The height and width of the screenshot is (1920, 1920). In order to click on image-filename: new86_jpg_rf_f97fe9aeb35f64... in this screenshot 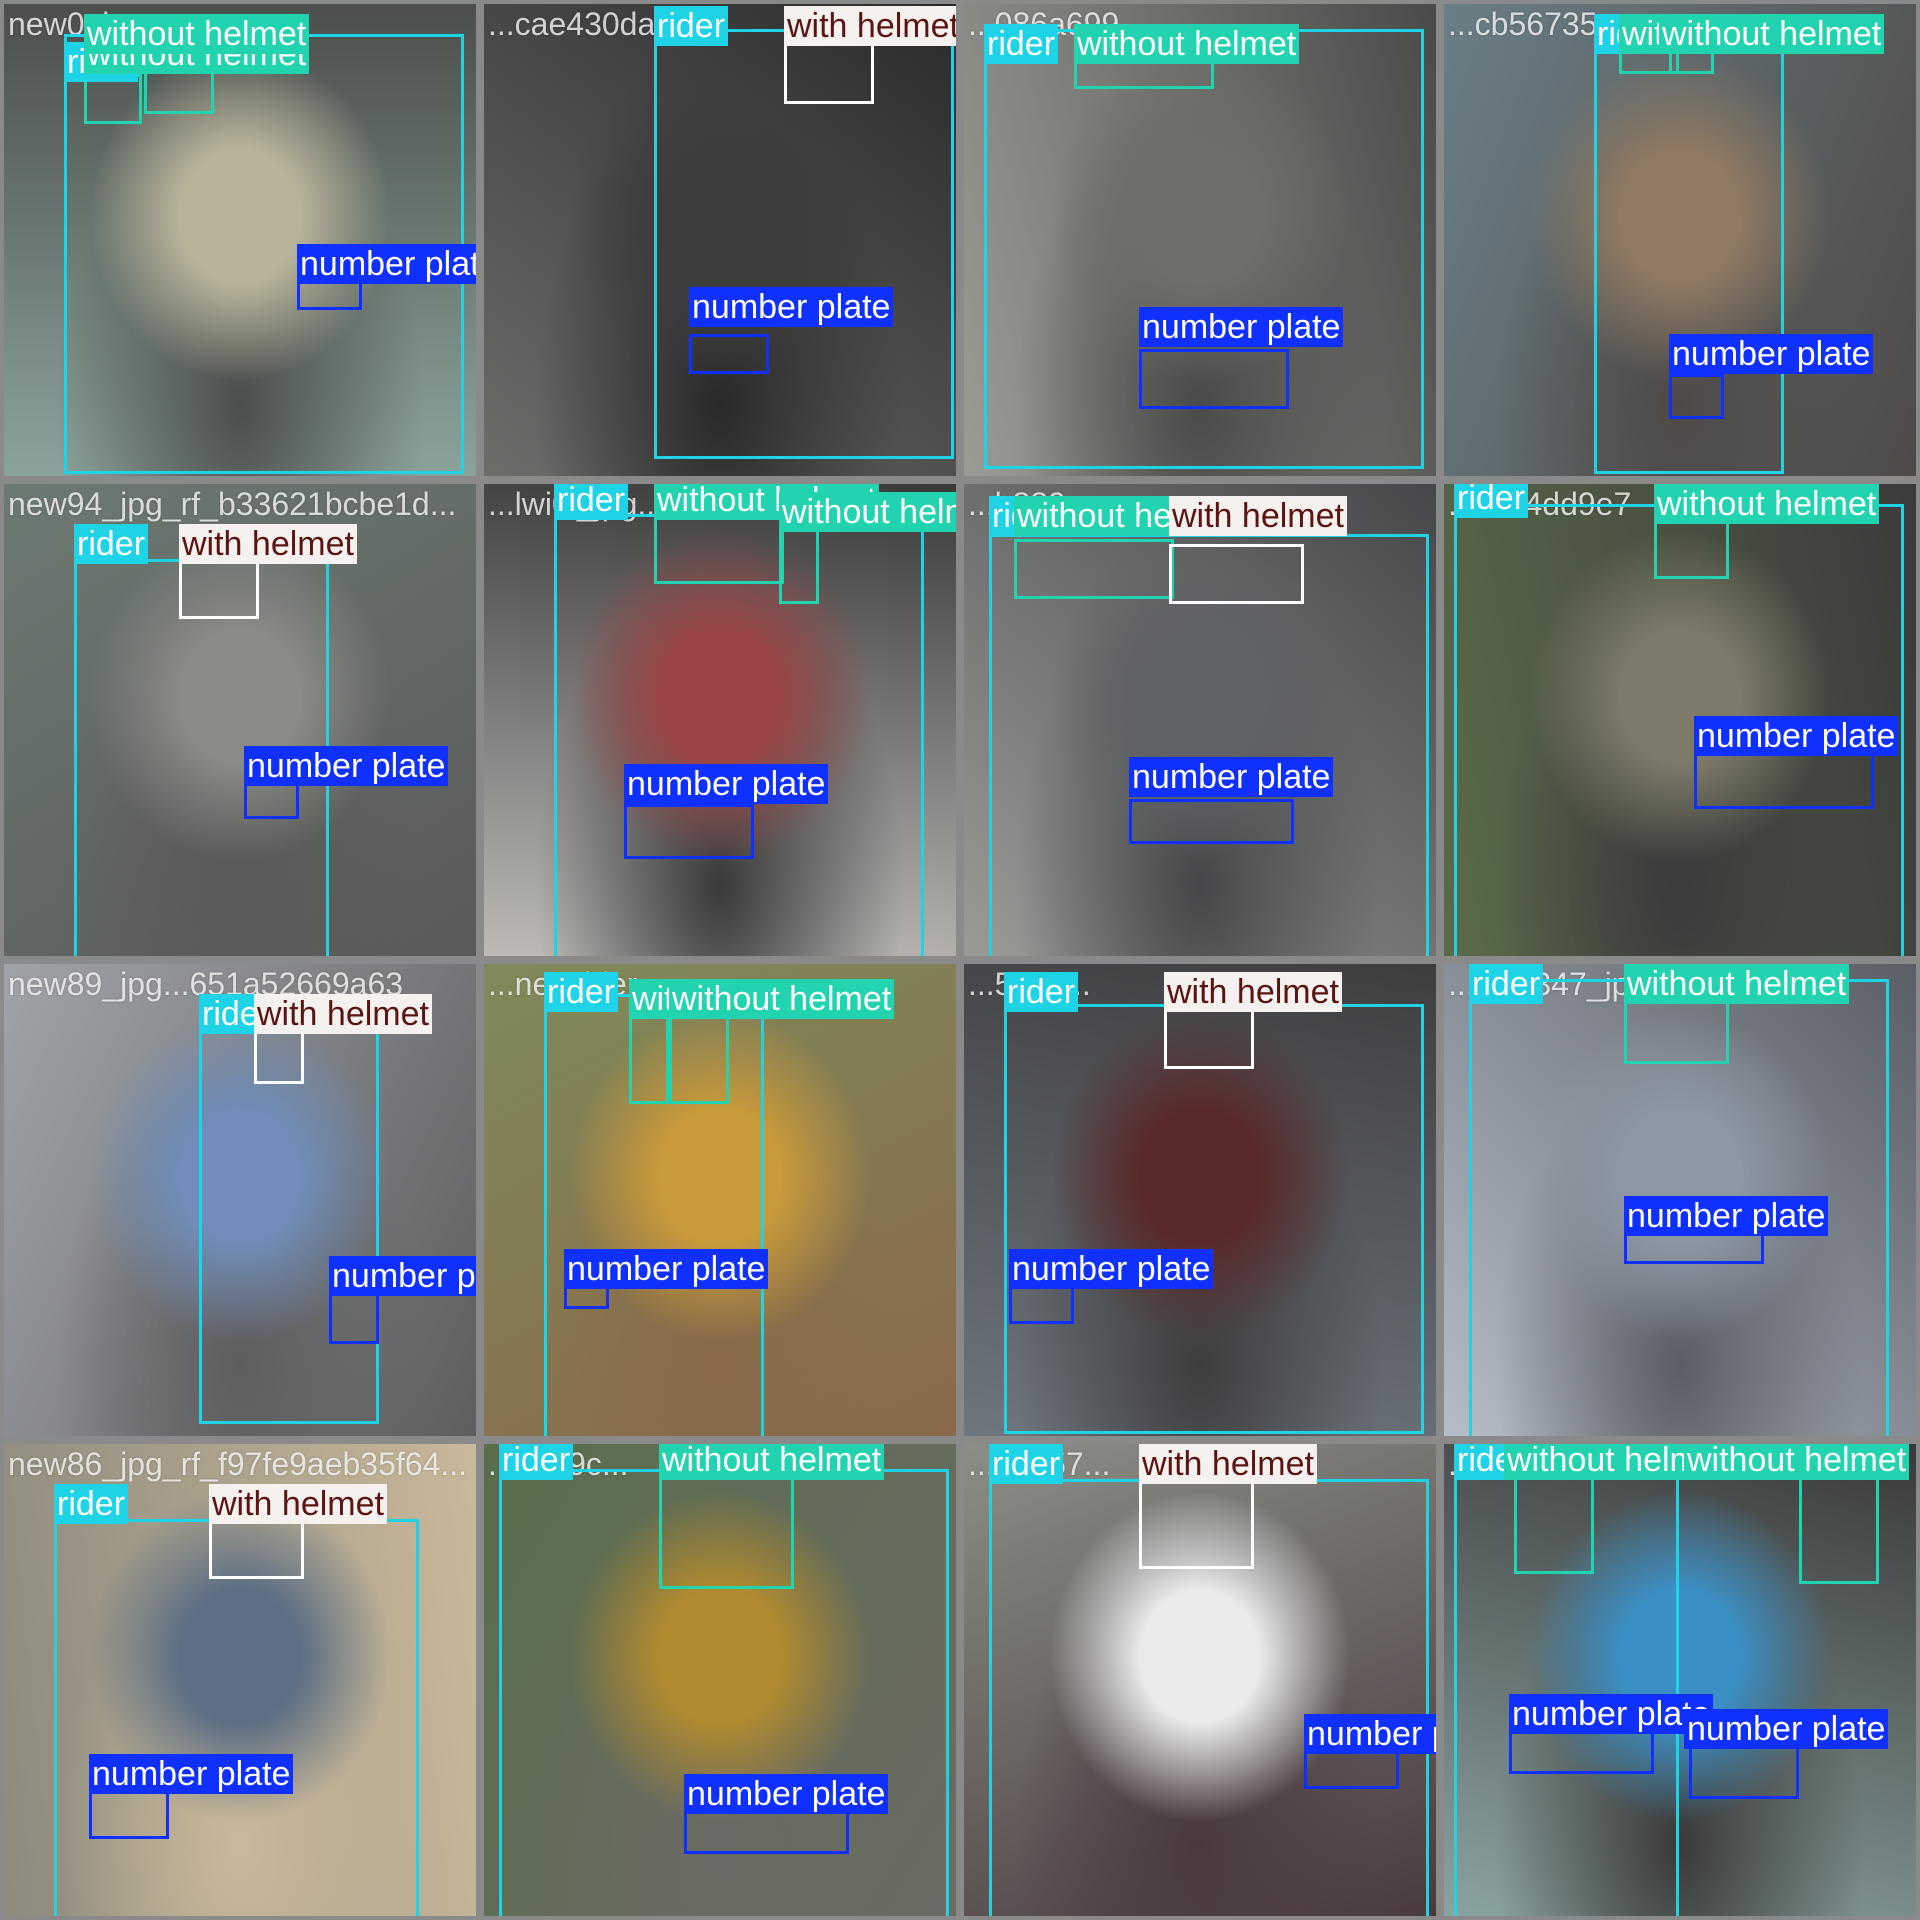, I will do `click(238, 1464)`.